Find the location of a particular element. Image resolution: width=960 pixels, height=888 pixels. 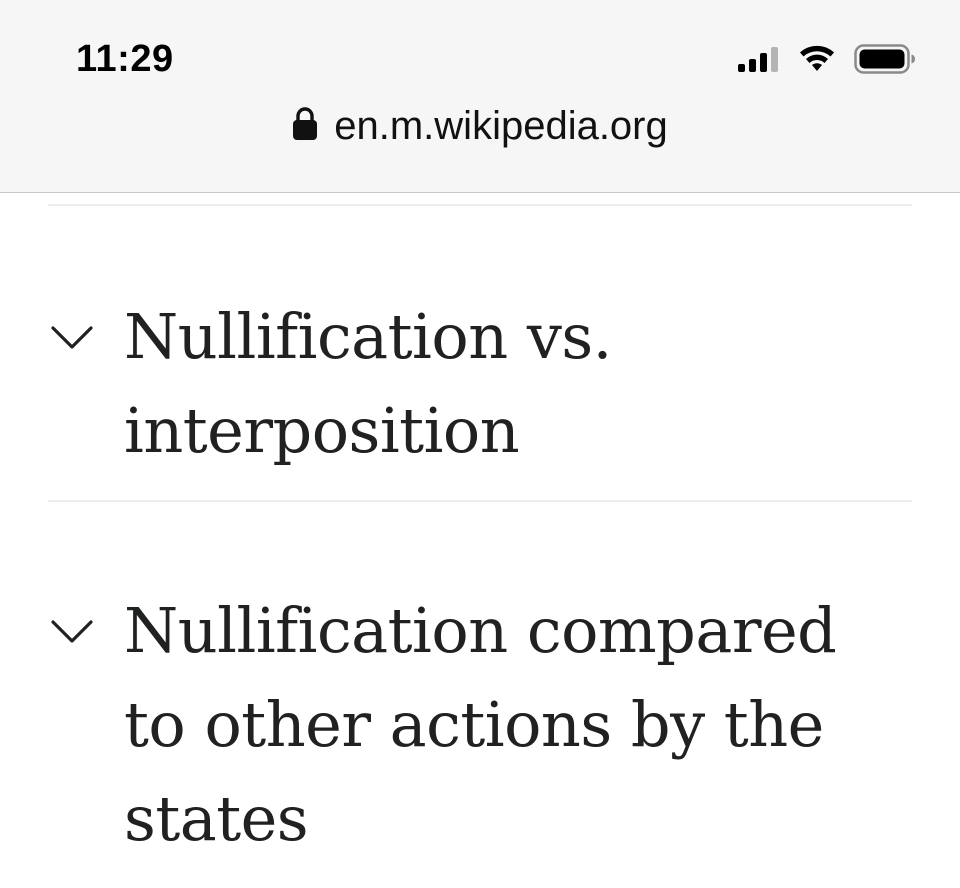

wifi-icon is located at coordinates (817, 61).